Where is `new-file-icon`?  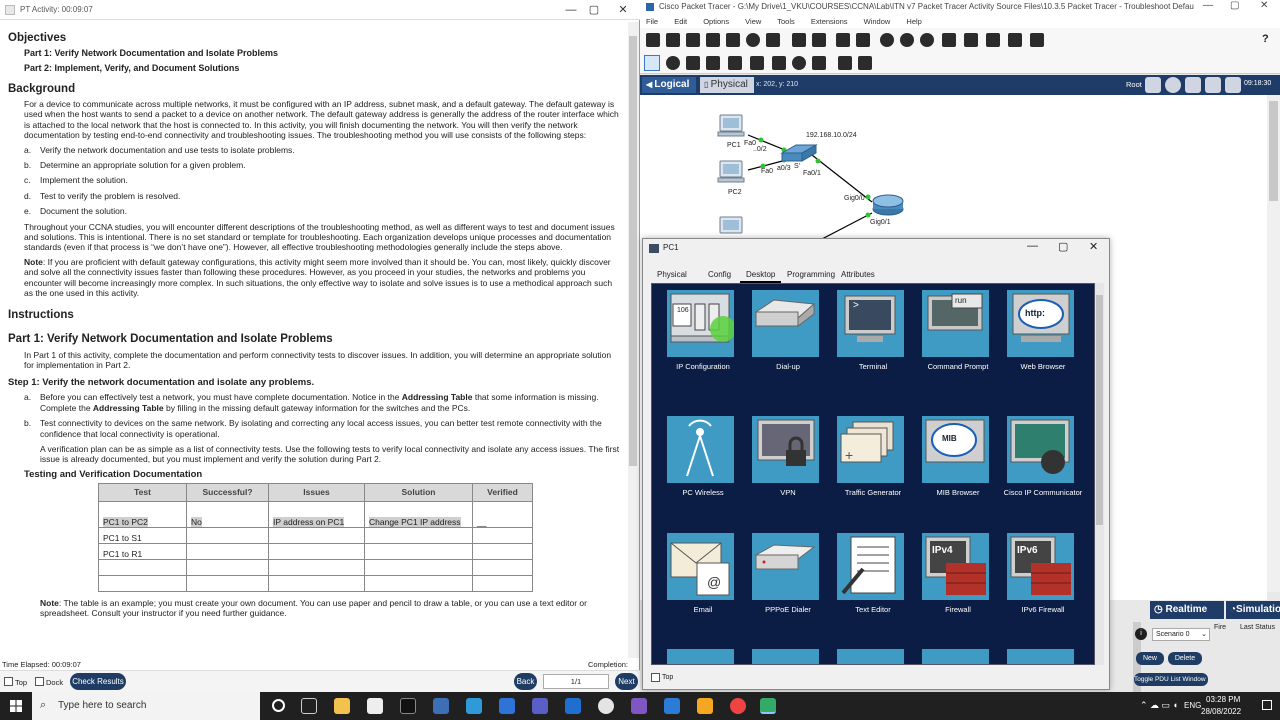 new-file-icon is located at coordinates (653, 40).